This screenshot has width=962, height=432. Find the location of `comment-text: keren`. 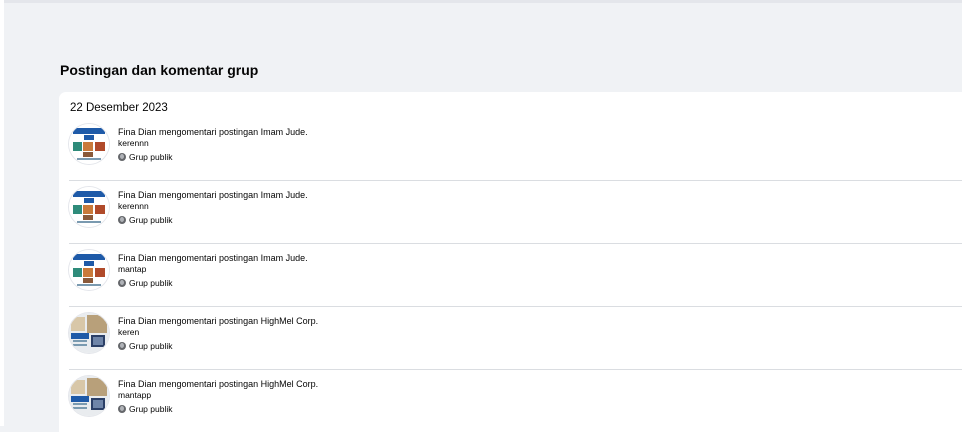

comment-text: keren is located at coordinates (129, 332).